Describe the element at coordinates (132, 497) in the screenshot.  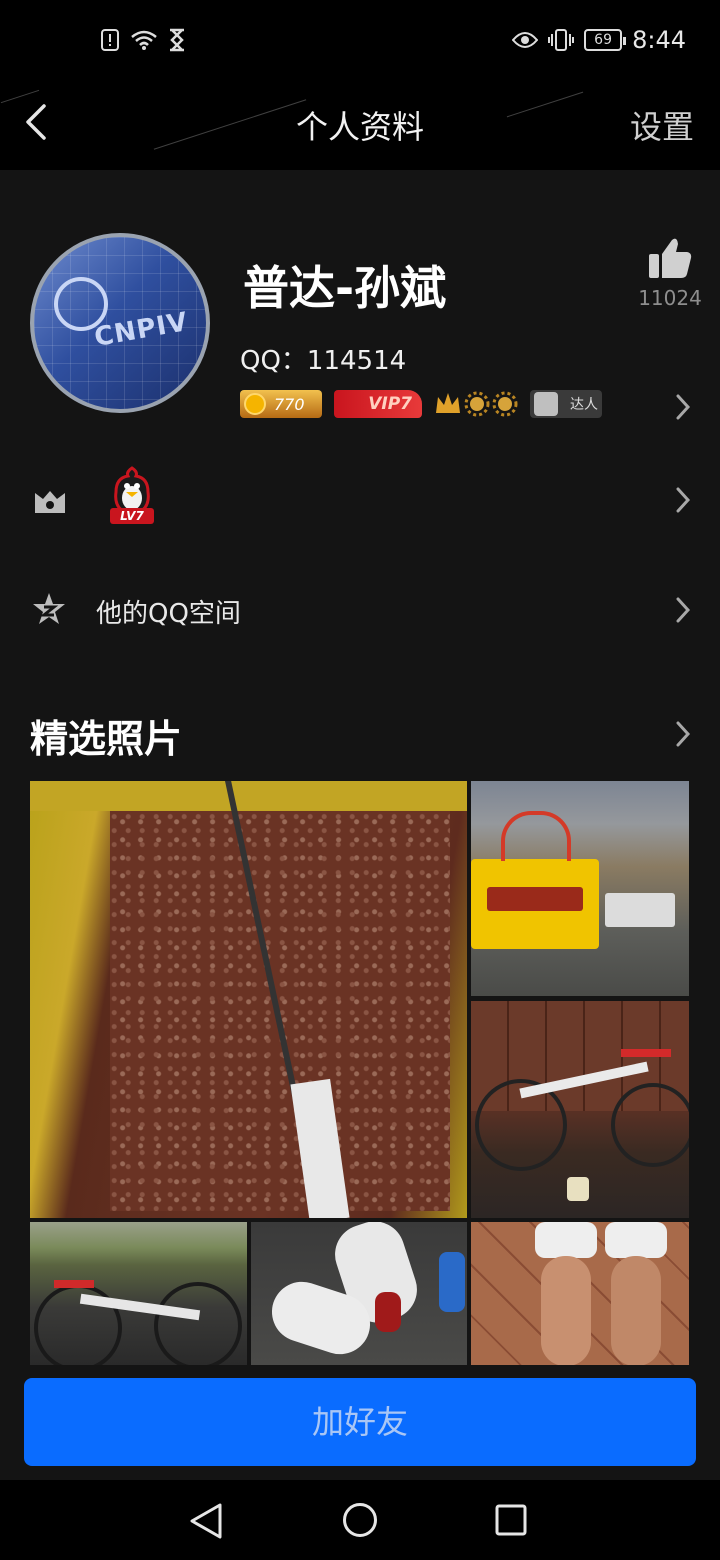
I see `penguin-level-badge: LV7` at that location.